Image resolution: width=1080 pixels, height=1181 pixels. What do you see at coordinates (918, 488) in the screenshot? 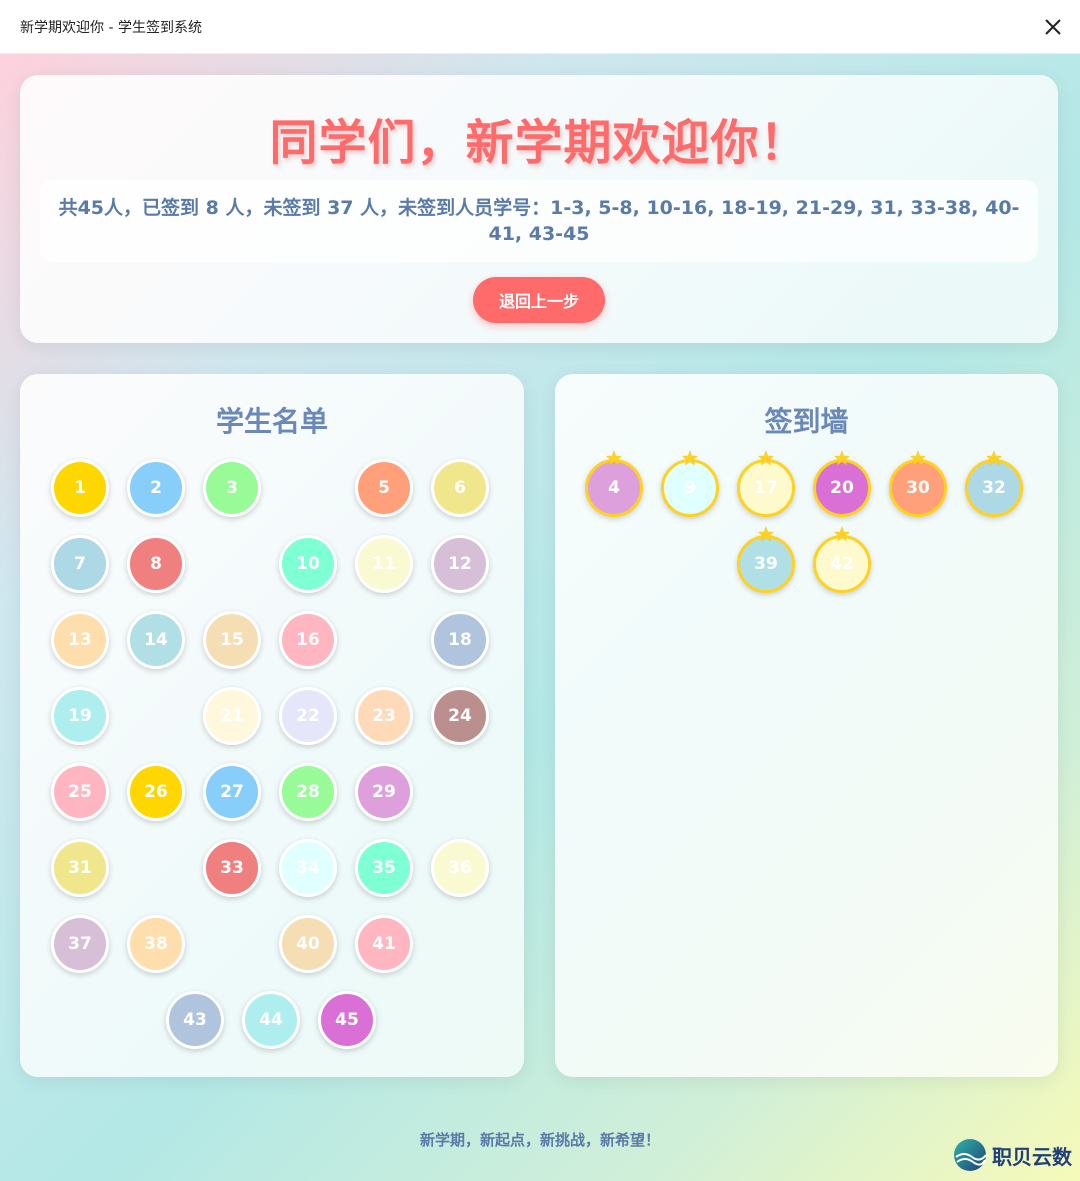
I see `student-number: 30` at bounding box center [918, 488].